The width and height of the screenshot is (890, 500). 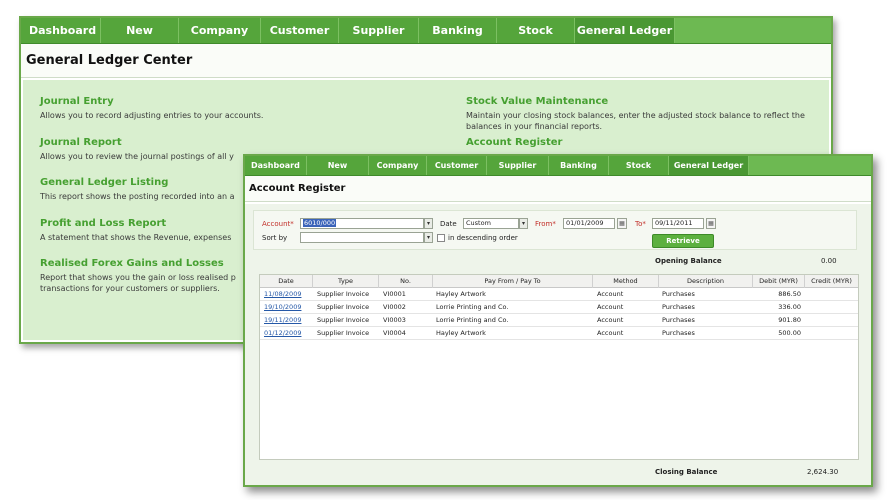 What do you see at coordinates (428, 223) in the screenshot?
I see `account-dropdown-icon: ▾` at bounding box center [428, 223].